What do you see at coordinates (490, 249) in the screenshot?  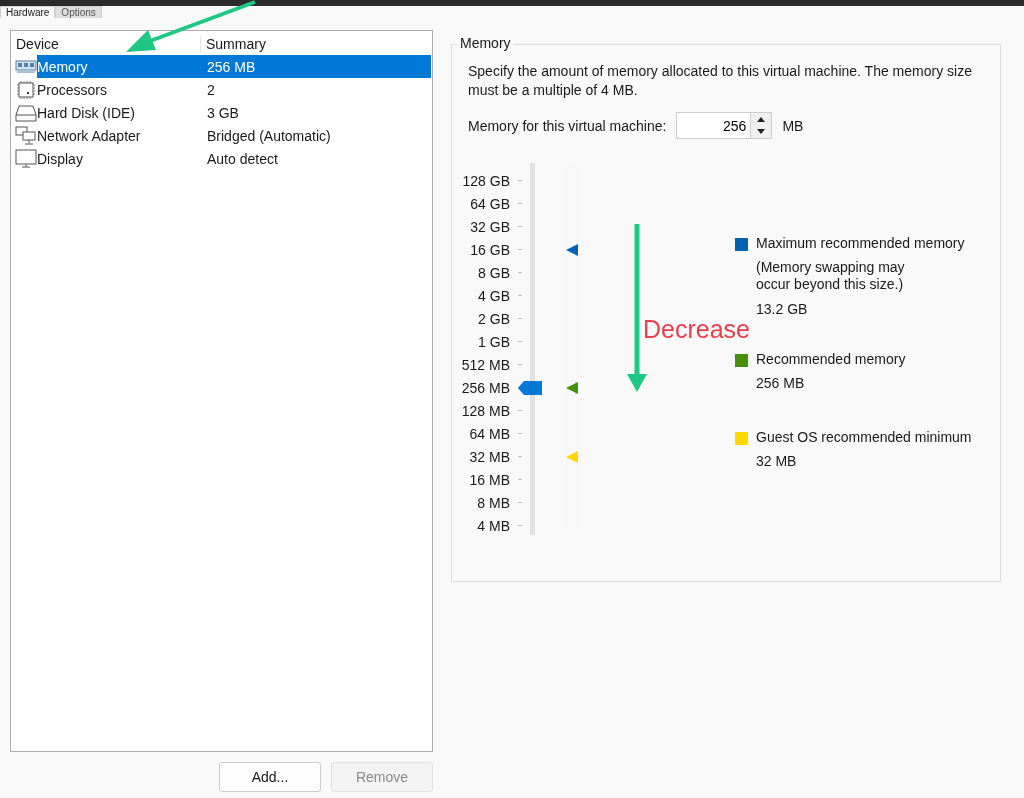 I see `tick-label: 16 GB` at bounding box center [490, 249].